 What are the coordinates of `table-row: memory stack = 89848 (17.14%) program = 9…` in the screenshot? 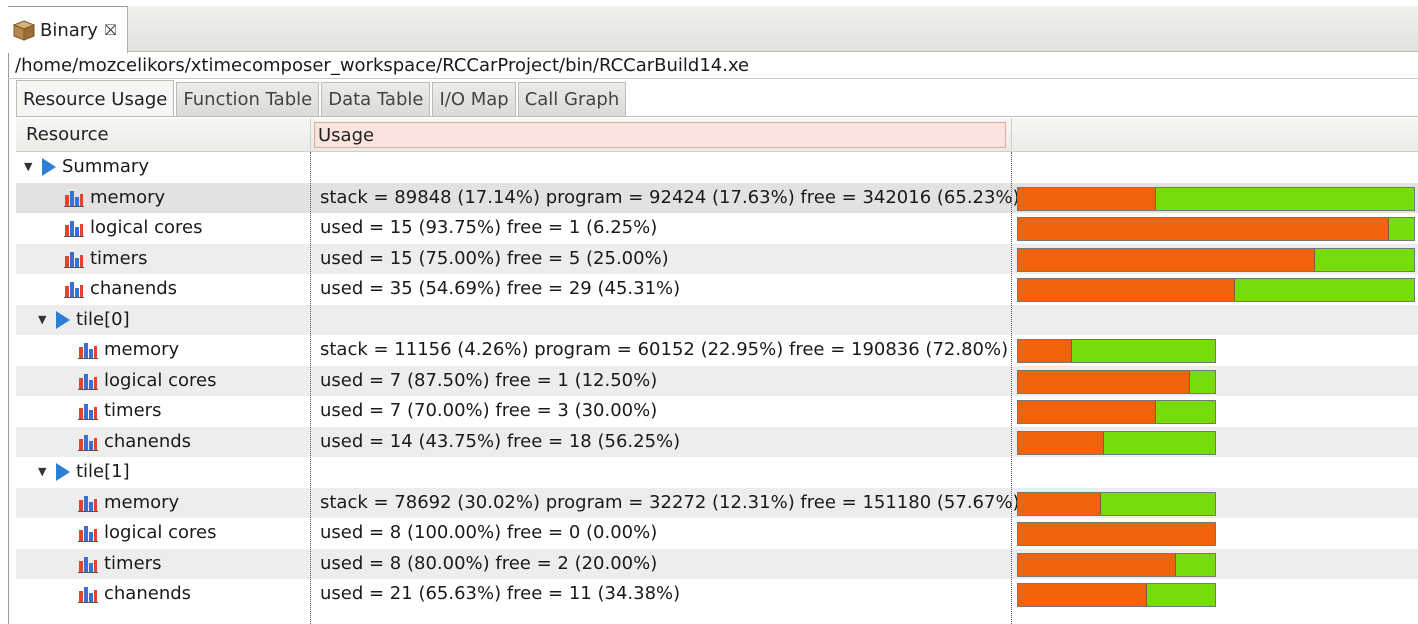 It's located at (717, 197).